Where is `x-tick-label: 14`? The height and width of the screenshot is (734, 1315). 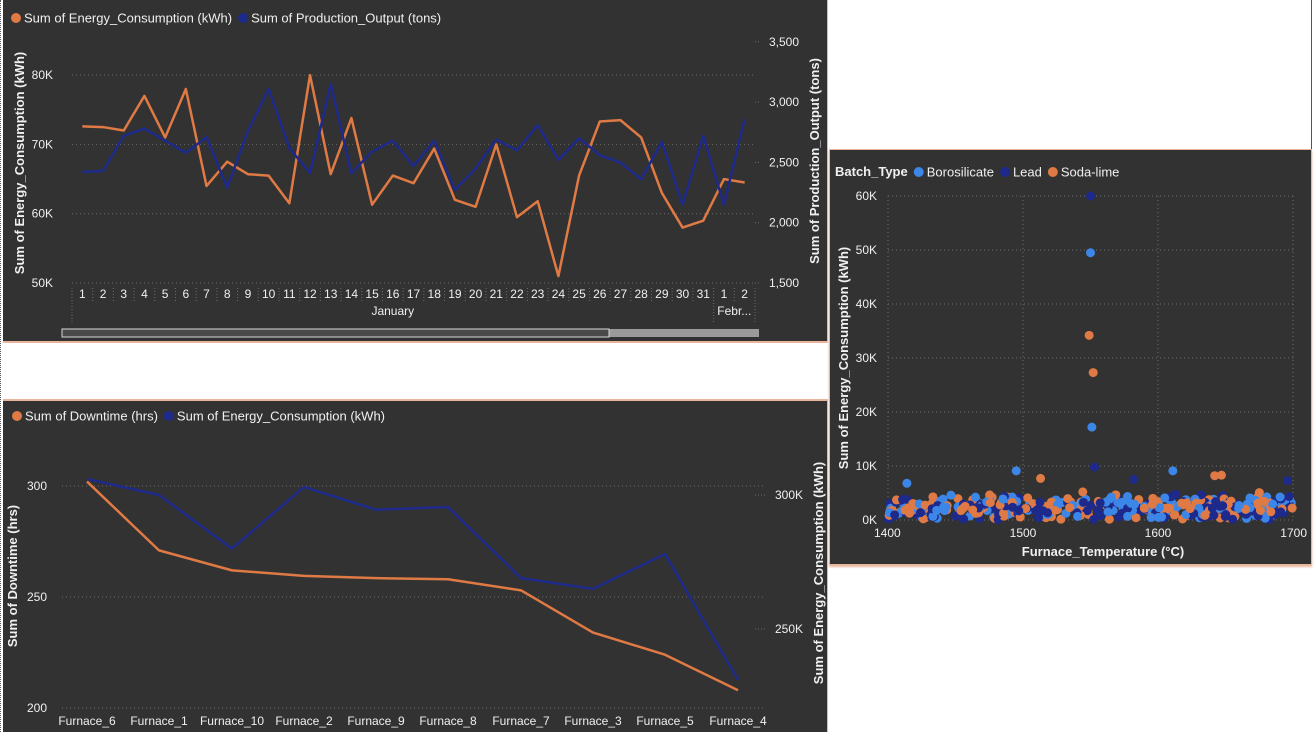
x-tick-label: 14 is located at coordinates (352, 294).